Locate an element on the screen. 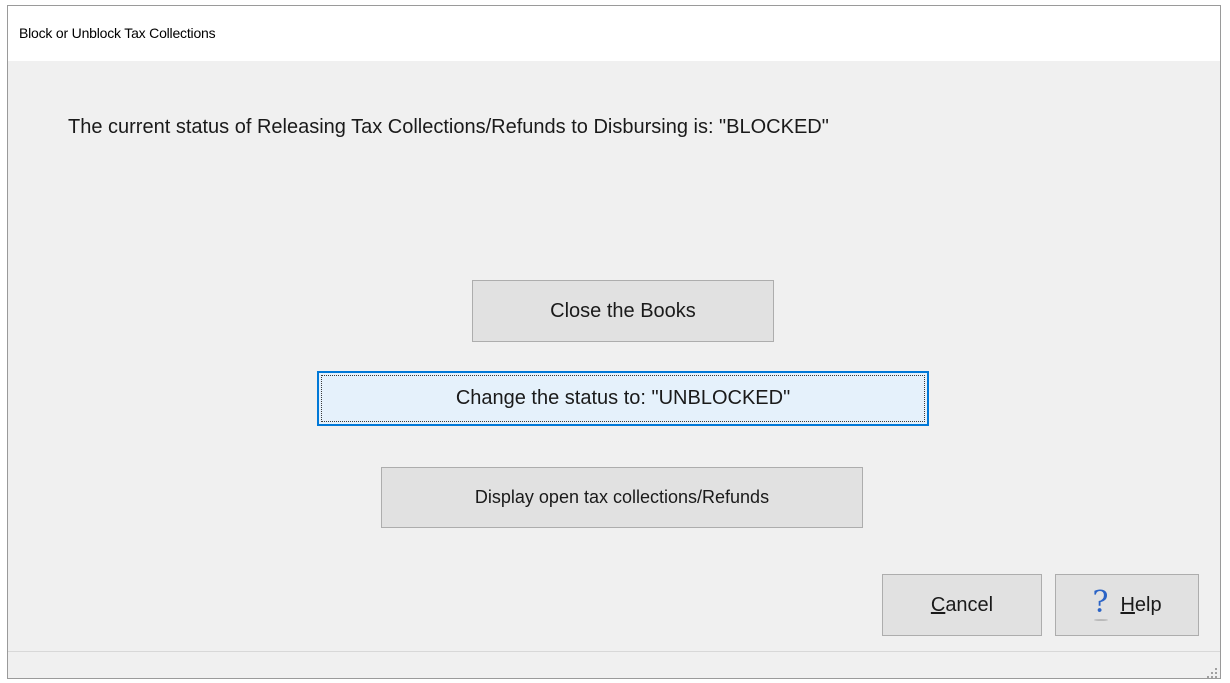 The height and width of the screenshot is (683, 1230). resize-grip-icon is located at coordinates (1211, 672).